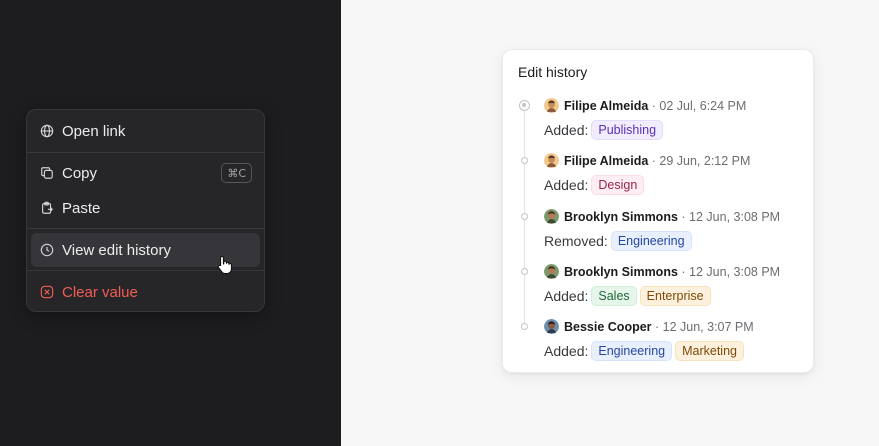  Describe the element at coordinates (236, 173) in the screenshot. I see `shortcut-badge: ⌘C` at that location.